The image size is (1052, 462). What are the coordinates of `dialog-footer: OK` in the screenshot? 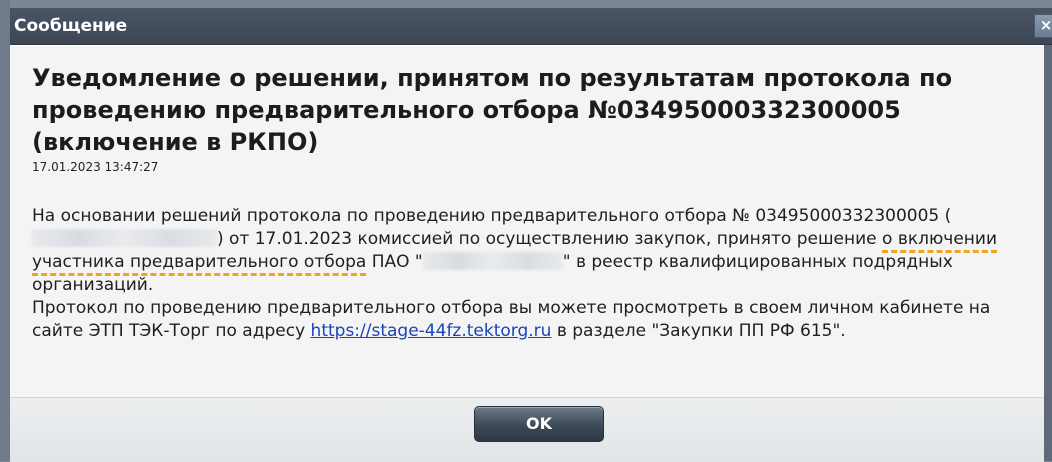 It's located at (527, 429).